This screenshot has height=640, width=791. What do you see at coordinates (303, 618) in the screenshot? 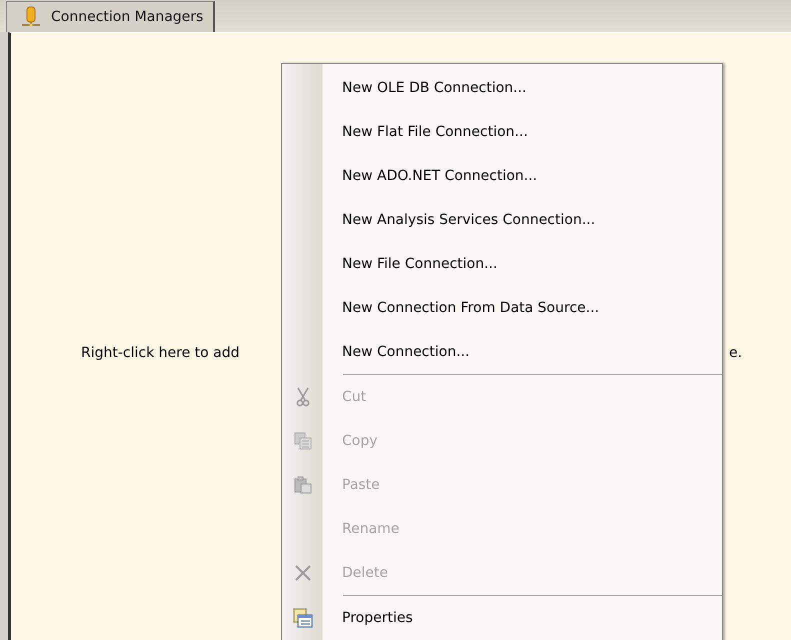
I see `properties-icon` at bounding box center [303, 618].